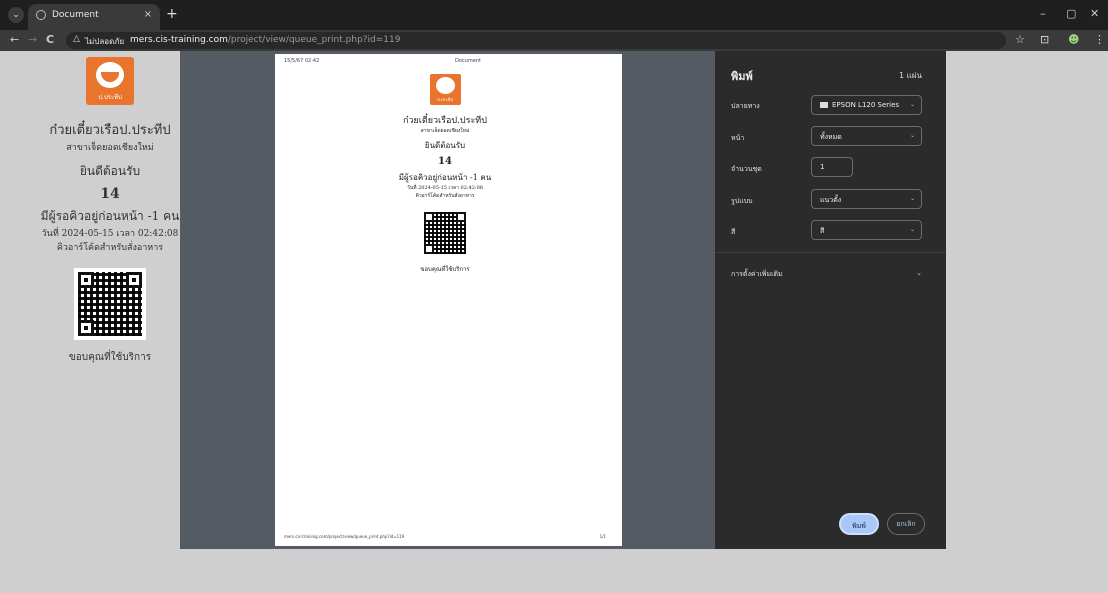 The width and height of the screenshot is (1108, 593). I want to click on more-settings-toggle: การตั้งค่าเพิ่มเติม, so click(757, 274).